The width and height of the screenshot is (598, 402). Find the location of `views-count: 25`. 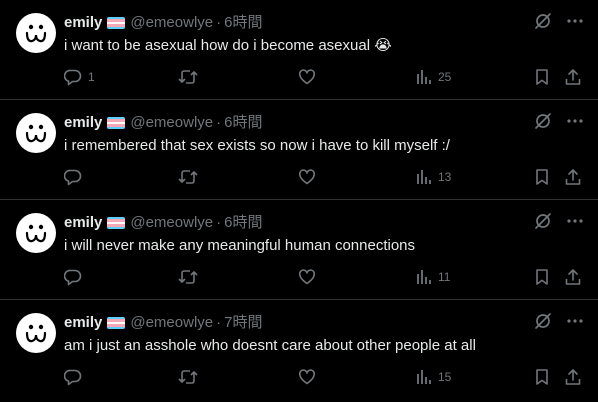

views-count: 25 is located at coordinates (445, 77).